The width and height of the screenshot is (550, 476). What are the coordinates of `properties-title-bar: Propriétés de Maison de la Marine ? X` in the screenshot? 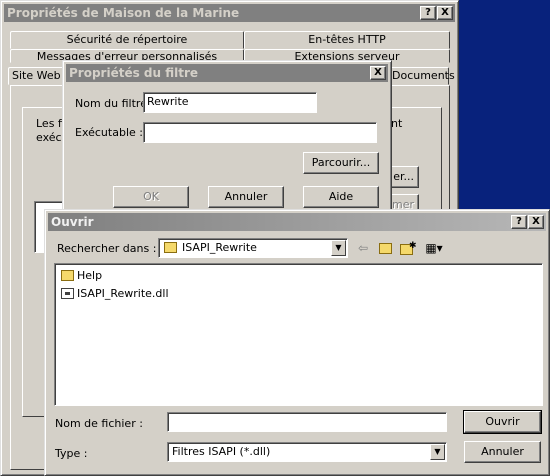 It's located at (229, 13).